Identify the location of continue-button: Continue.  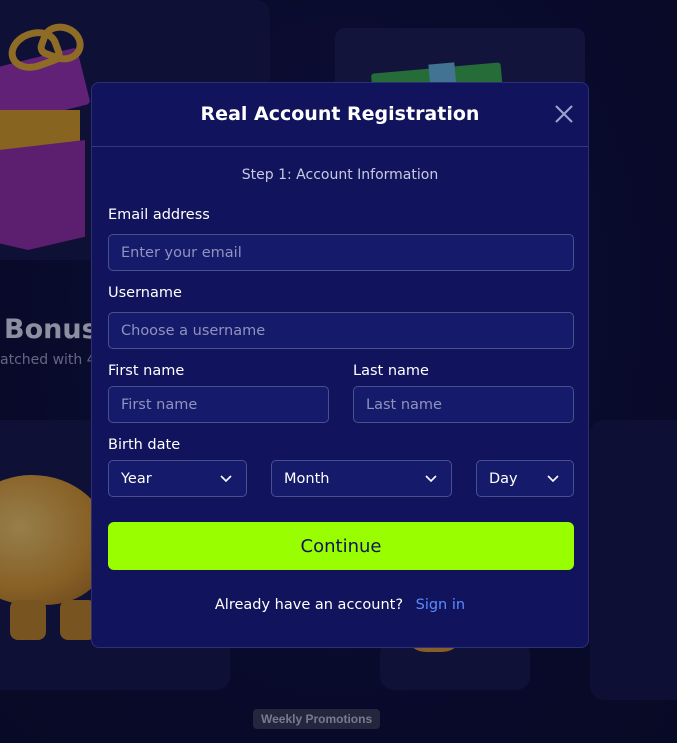
(341, 546).